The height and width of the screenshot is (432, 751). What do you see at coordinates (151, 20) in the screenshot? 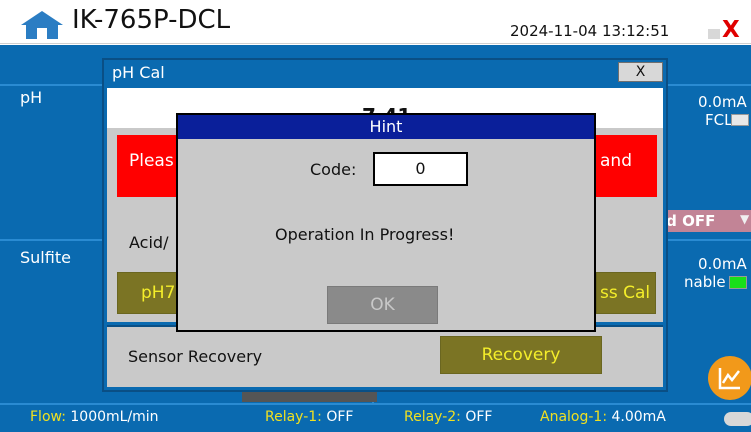
I see `app-title: IK-765P-DCL` at bounding box center [151, 20].